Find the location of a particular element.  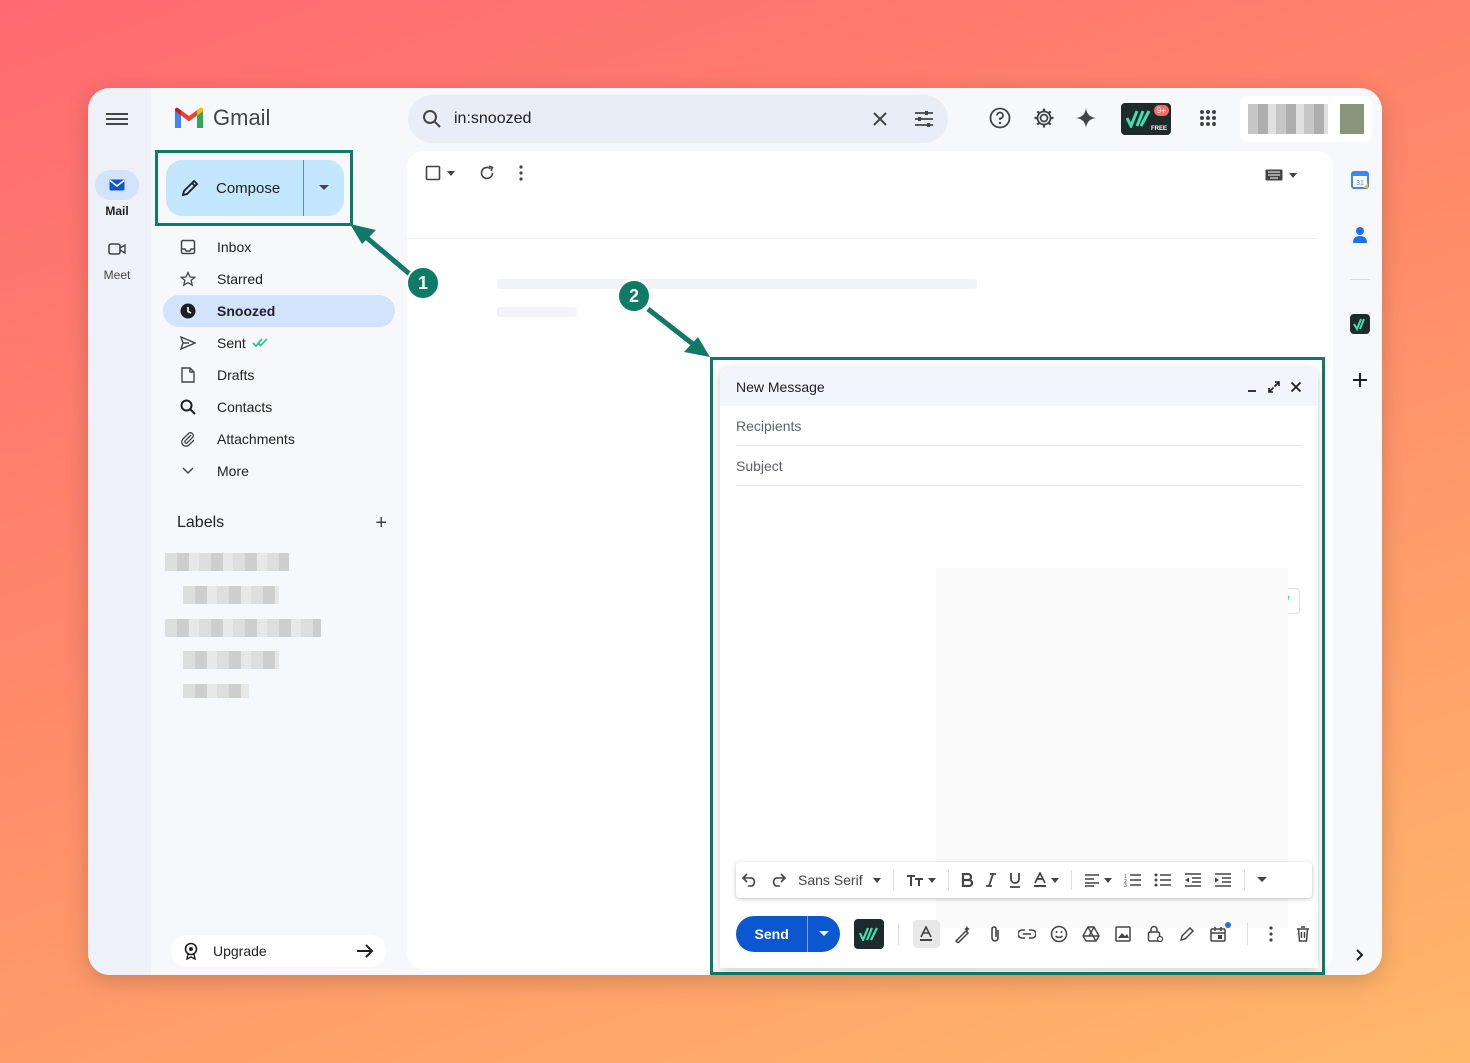

step-marker-2: 2 is located at coordinates (634, 296).